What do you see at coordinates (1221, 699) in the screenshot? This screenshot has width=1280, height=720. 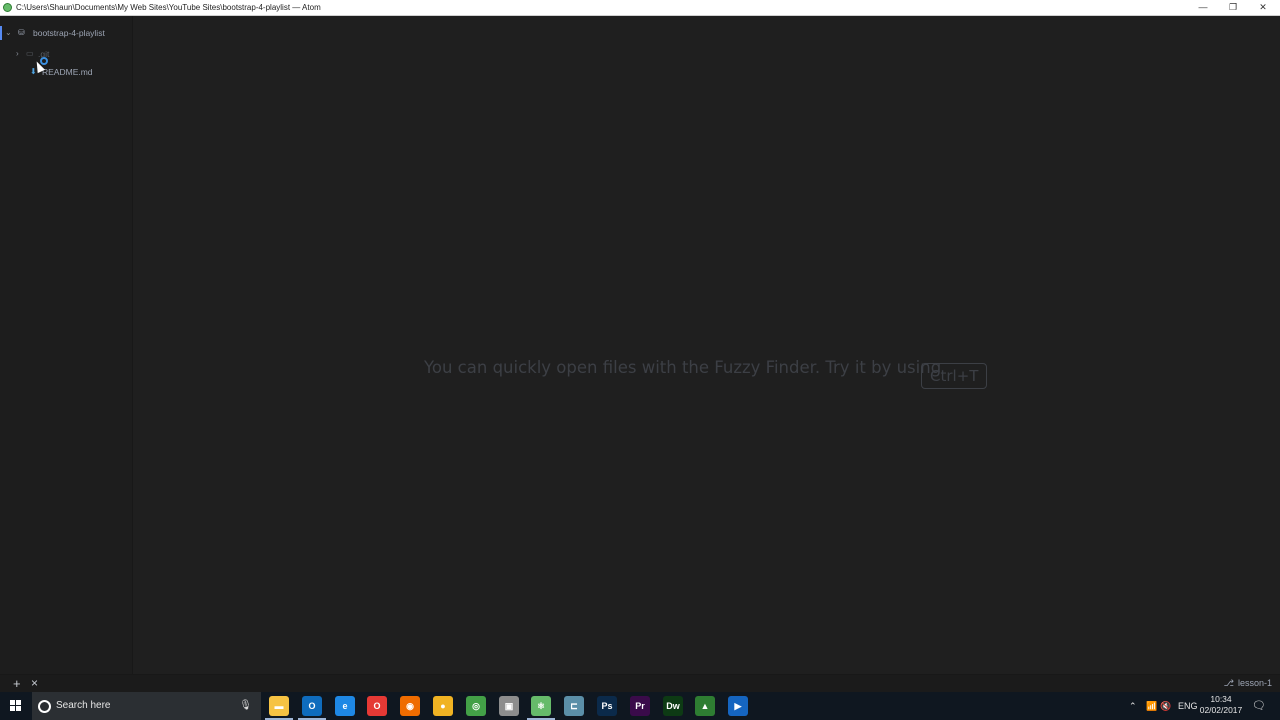 I see `clock-time: 10:34` at bounding box center [1221, 699].